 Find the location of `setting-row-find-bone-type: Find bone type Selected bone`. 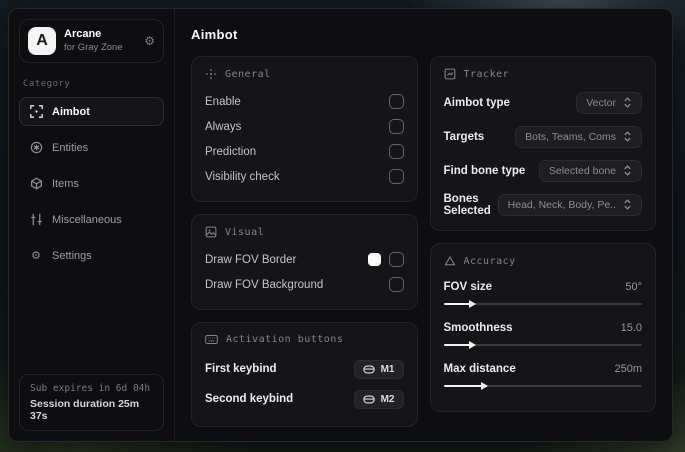

setting-row-find-bone-type: Find bone type Selected bone is located at coordinates (542, 170).